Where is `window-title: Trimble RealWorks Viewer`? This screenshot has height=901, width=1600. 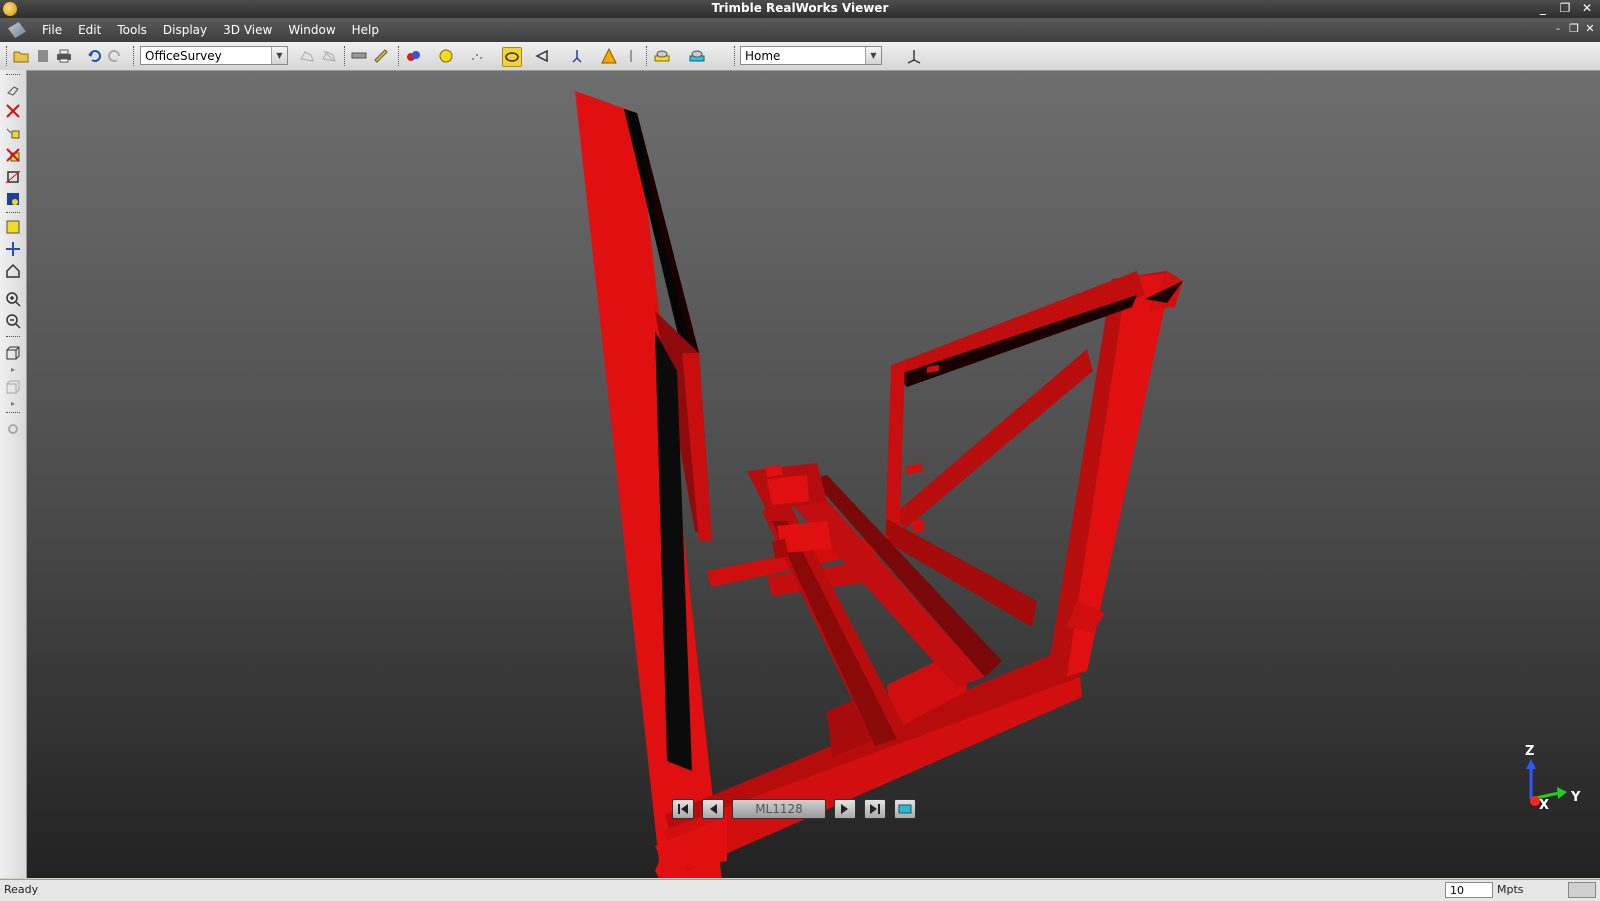
window-title: Trimble RealWorks Viewer is located at coordinates (800, 8).